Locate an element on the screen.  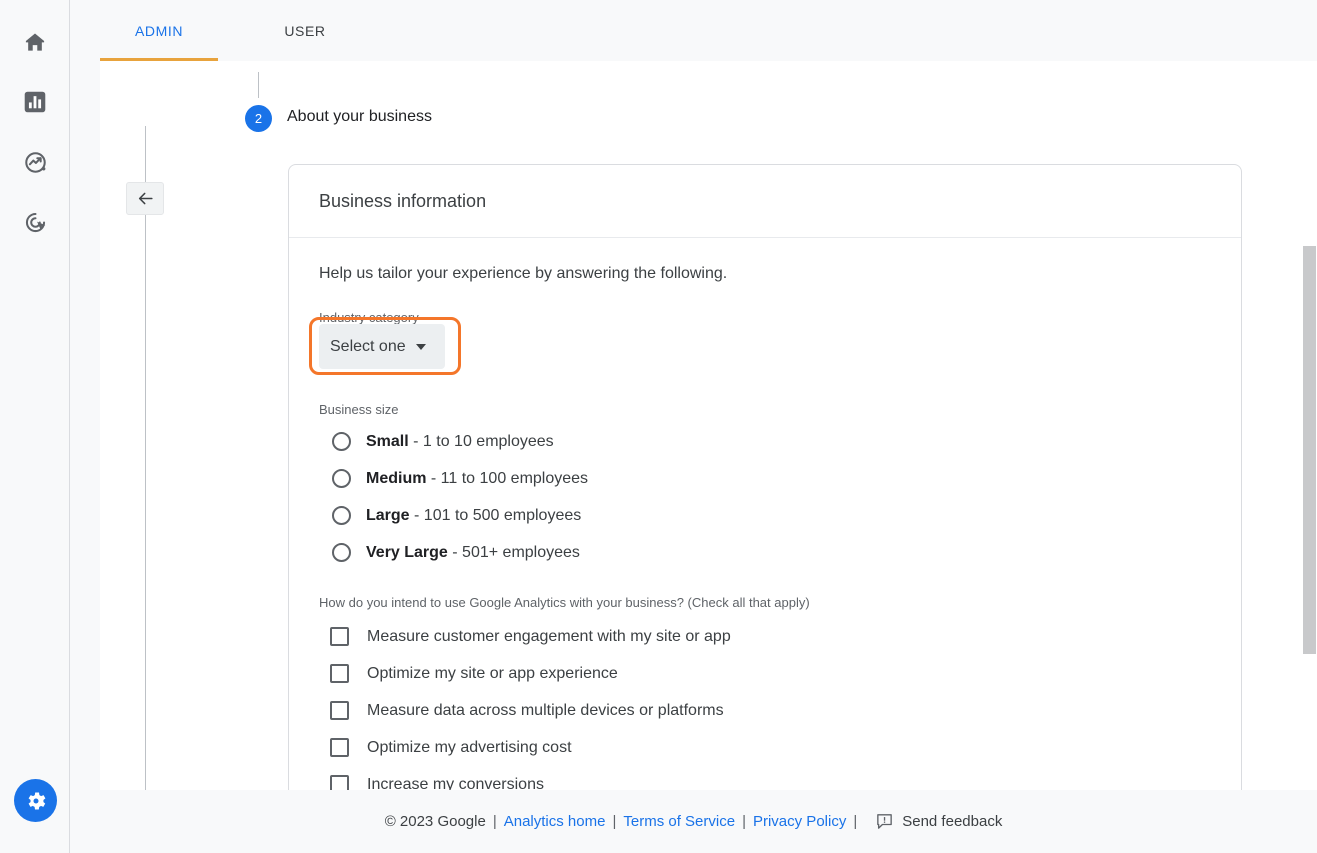
radio-option-very-large-name: Very Large is located at coordinates (407, 552).